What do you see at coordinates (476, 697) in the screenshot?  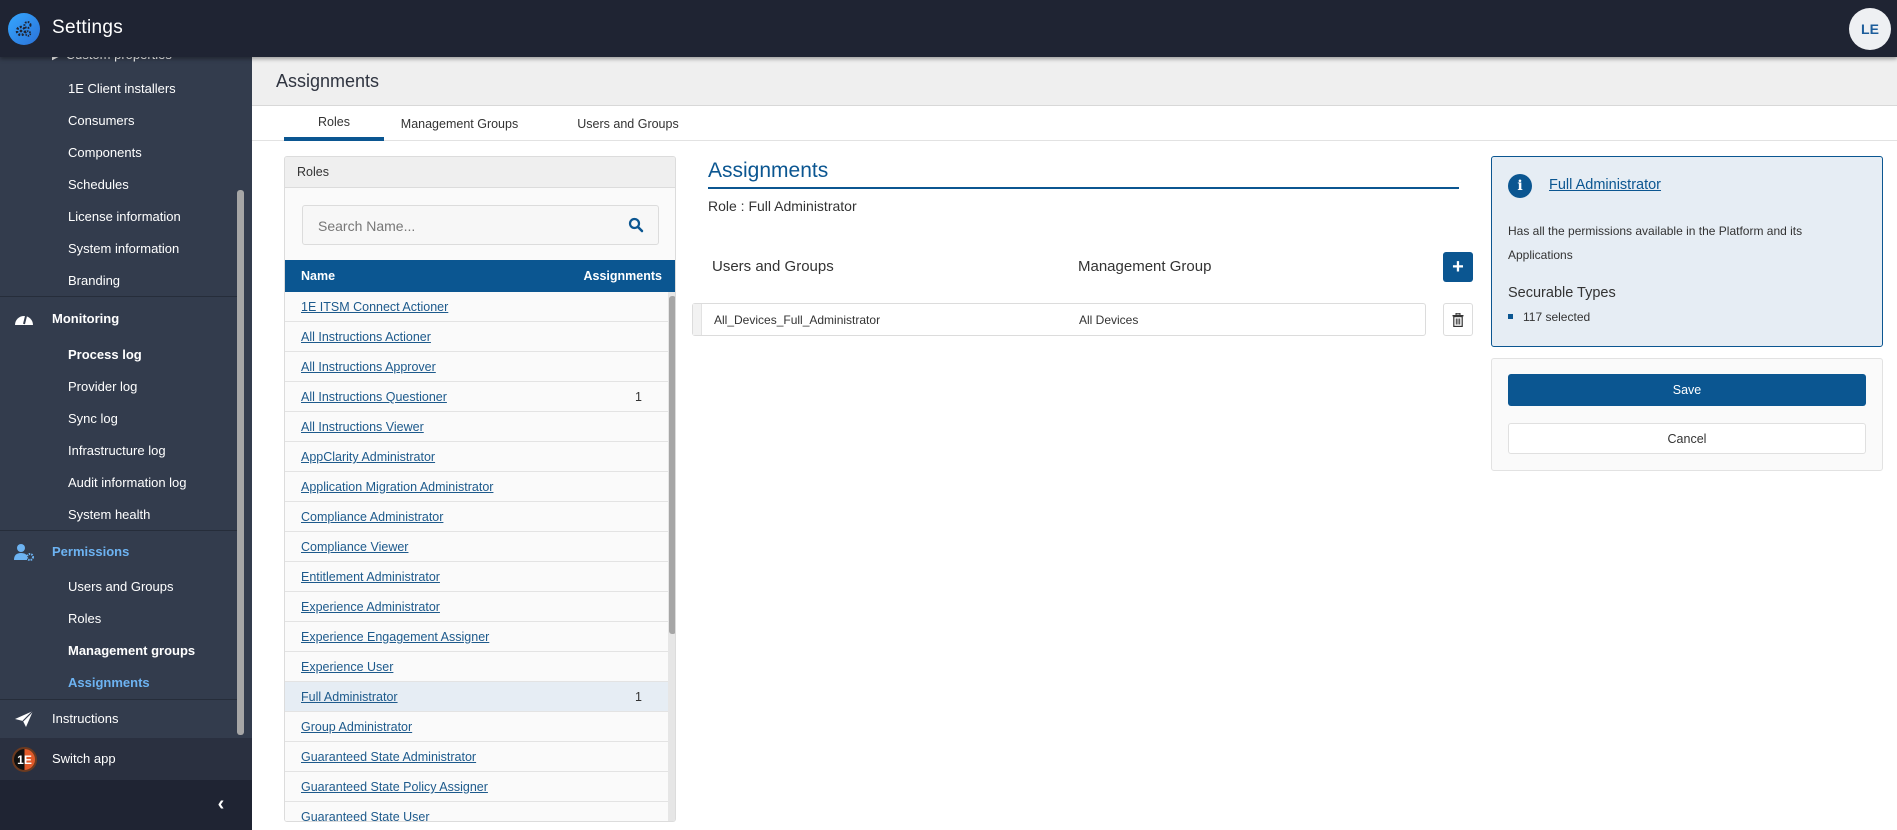 I see `role-row: Full Administrator 1` at bounding box center [476, 697].